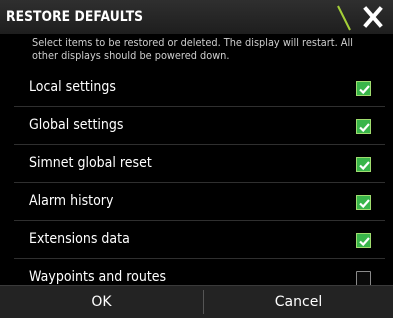 This screenshot has width=393, height=318. Describe the element at coordinates (199, 202) in the screenshot. I see `list-item-alarm-history: Alarm history` at that location.